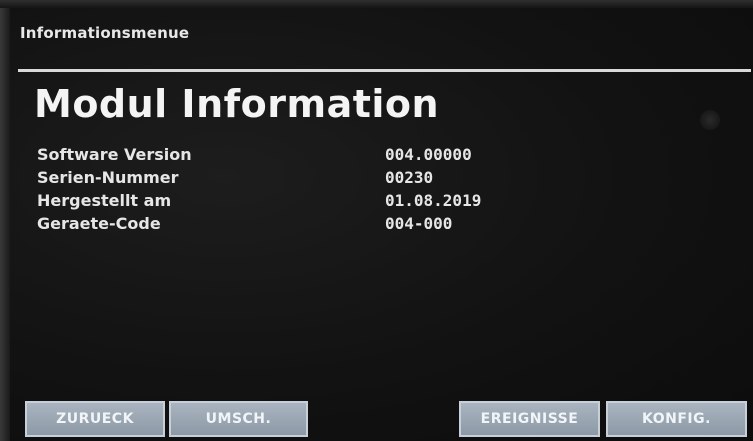 This screenshot has height=441, width=753. Describe the element at coordinates (710, 120) in the screenshot. I see `screen-glare` at that location.